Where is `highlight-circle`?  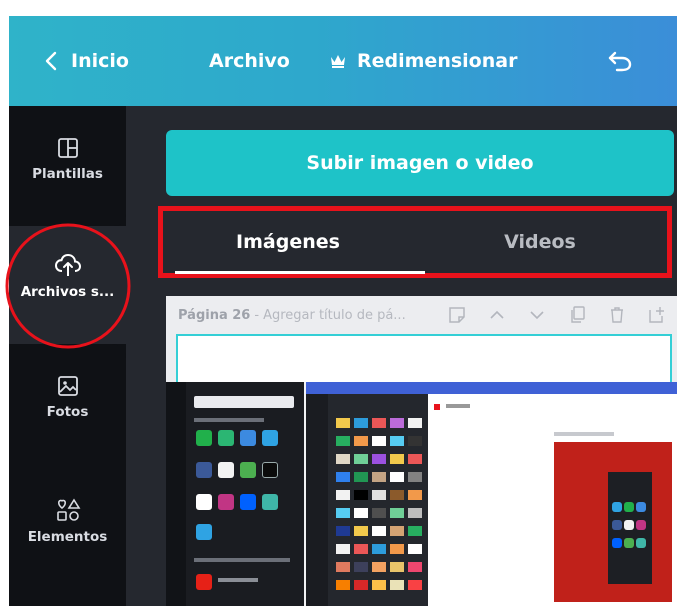 highlight-circle is located at coordinates (68, 286).